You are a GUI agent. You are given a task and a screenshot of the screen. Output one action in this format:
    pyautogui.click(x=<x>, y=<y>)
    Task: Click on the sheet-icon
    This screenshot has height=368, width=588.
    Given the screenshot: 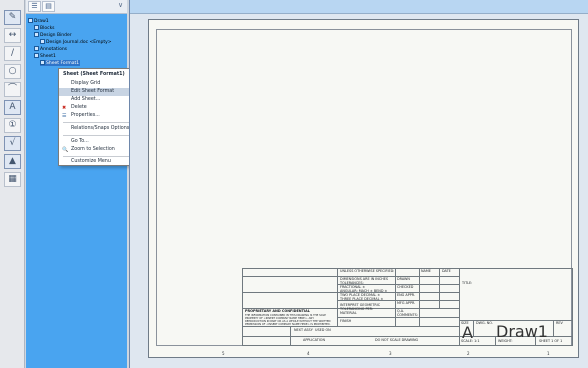 What is the action you would take?
    pyautogui.click(x=36, y=55)
    